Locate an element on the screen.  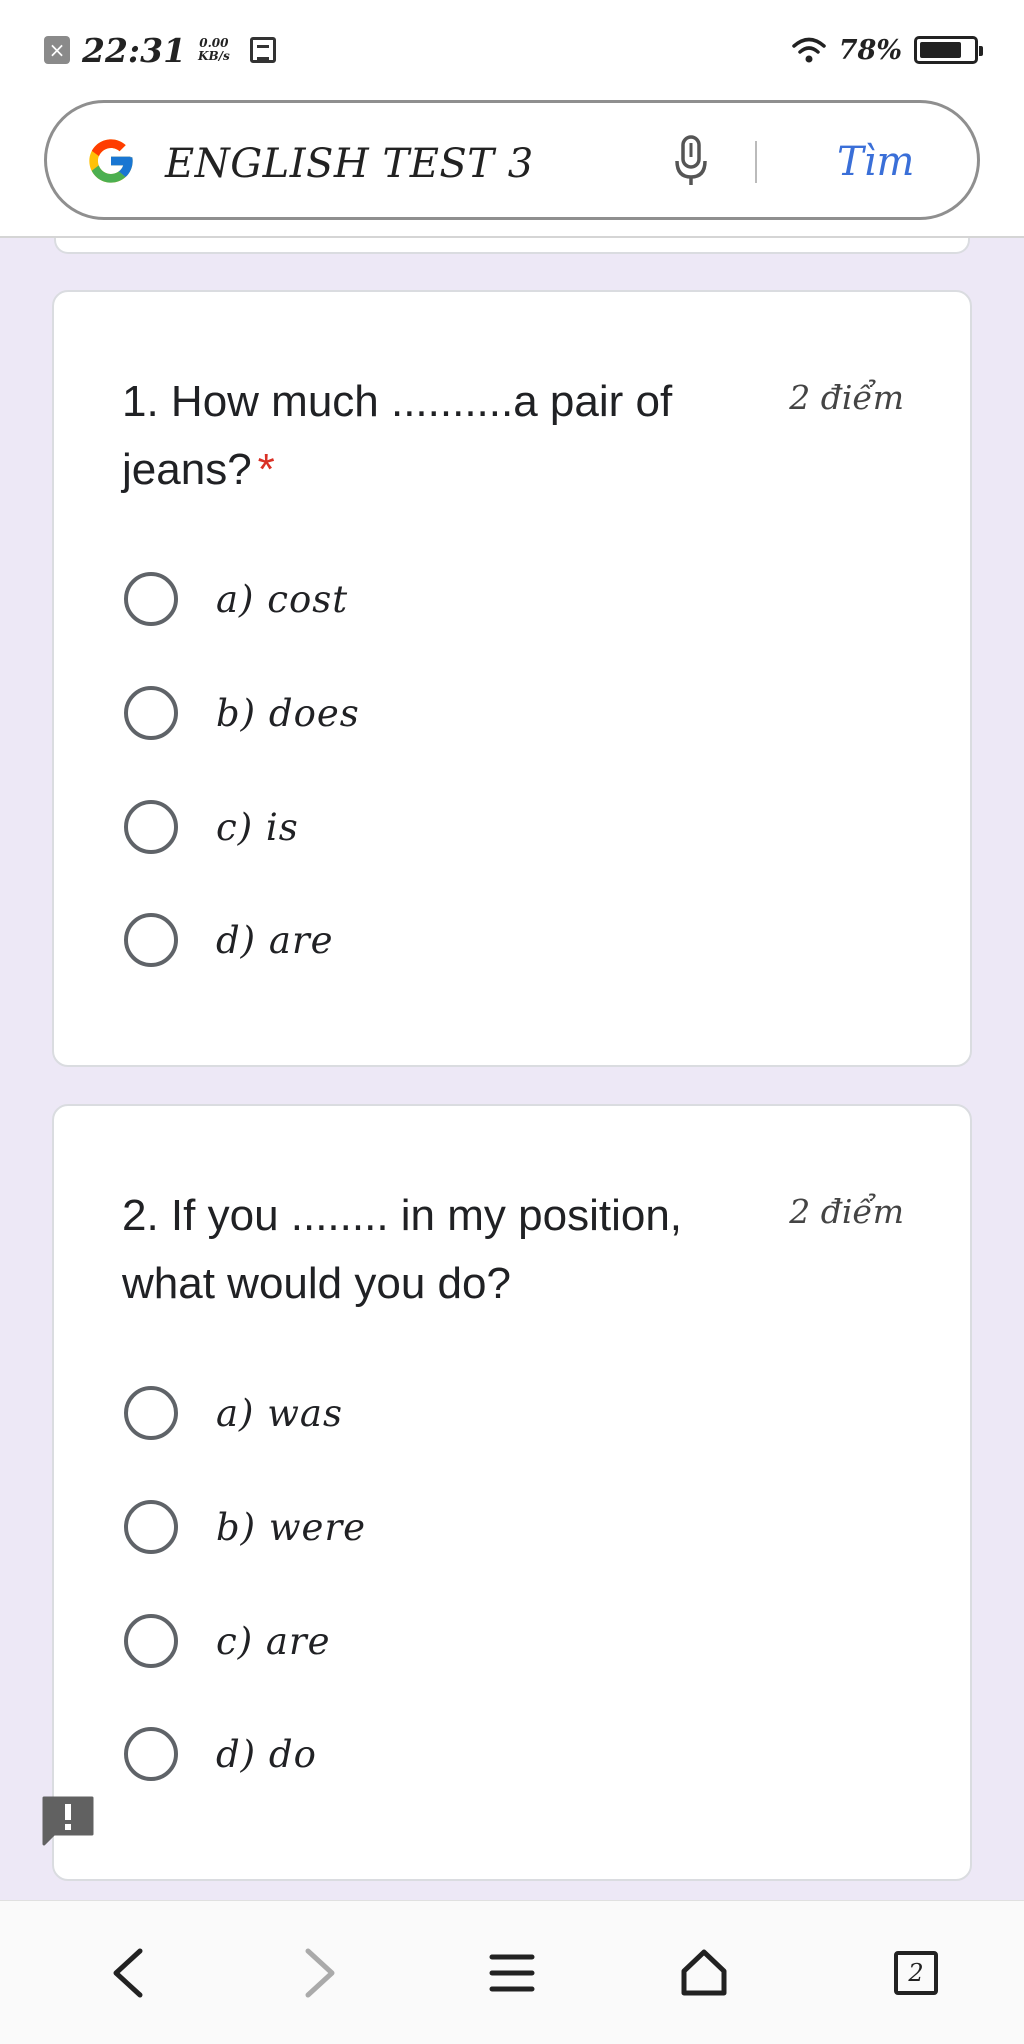
option-label: a) cost is located at coordinates (282, 599).